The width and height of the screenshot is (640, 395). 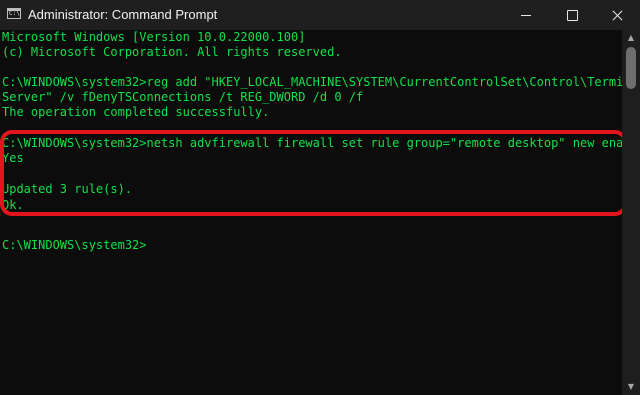 I want to click on maximize-button, so click(x=572, y=15).